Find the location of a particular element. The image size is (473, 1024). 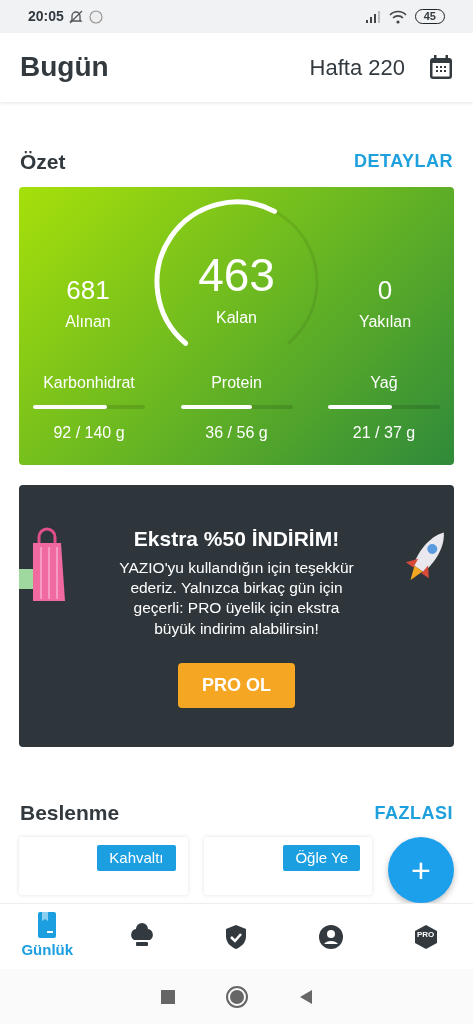

nav-tab: PRO is located at coordinates (425, 936).